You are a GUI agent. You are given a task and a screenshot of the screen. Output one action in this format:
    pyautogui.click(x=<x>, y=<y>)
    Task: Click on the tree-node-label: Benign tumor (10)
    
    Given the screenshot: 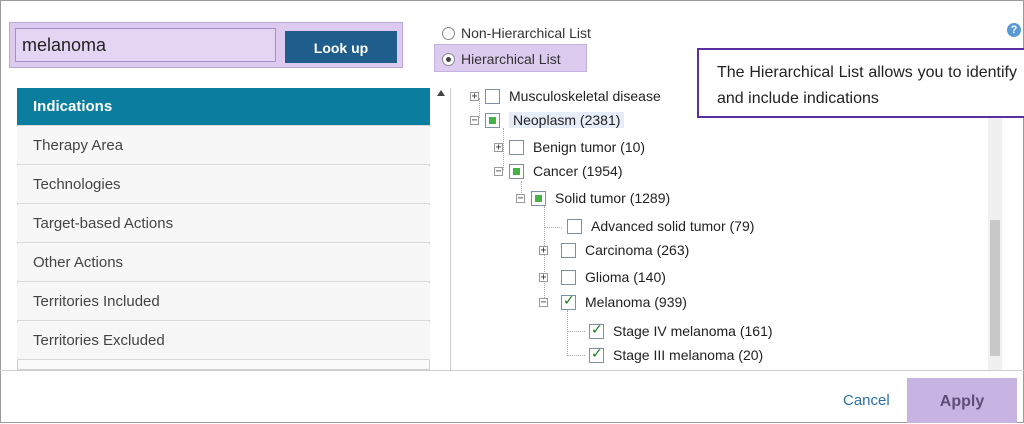 What is the action you would take?
    pyautogui.click(x=589, y=147)
    